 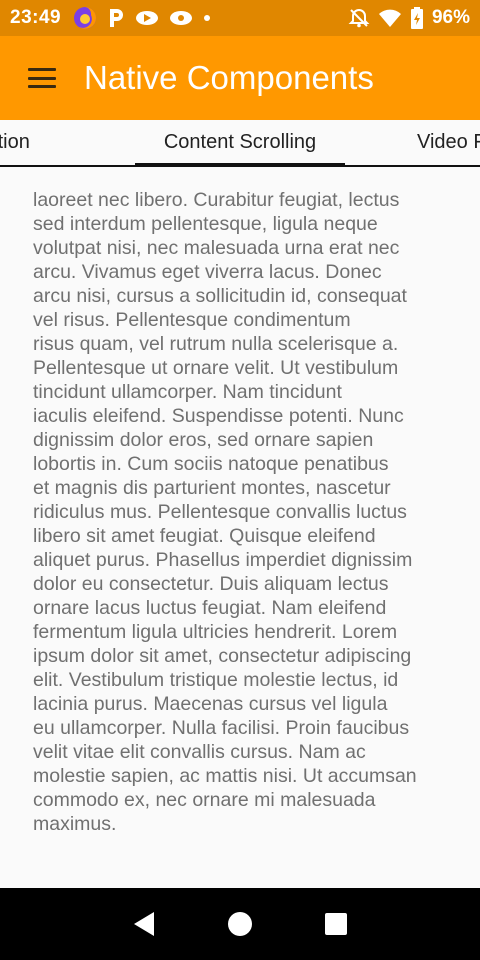 What do you see at coordinates (448, 142) in the screenshot?
I see `tab-video: Video F` at bounding box center [448, 142].